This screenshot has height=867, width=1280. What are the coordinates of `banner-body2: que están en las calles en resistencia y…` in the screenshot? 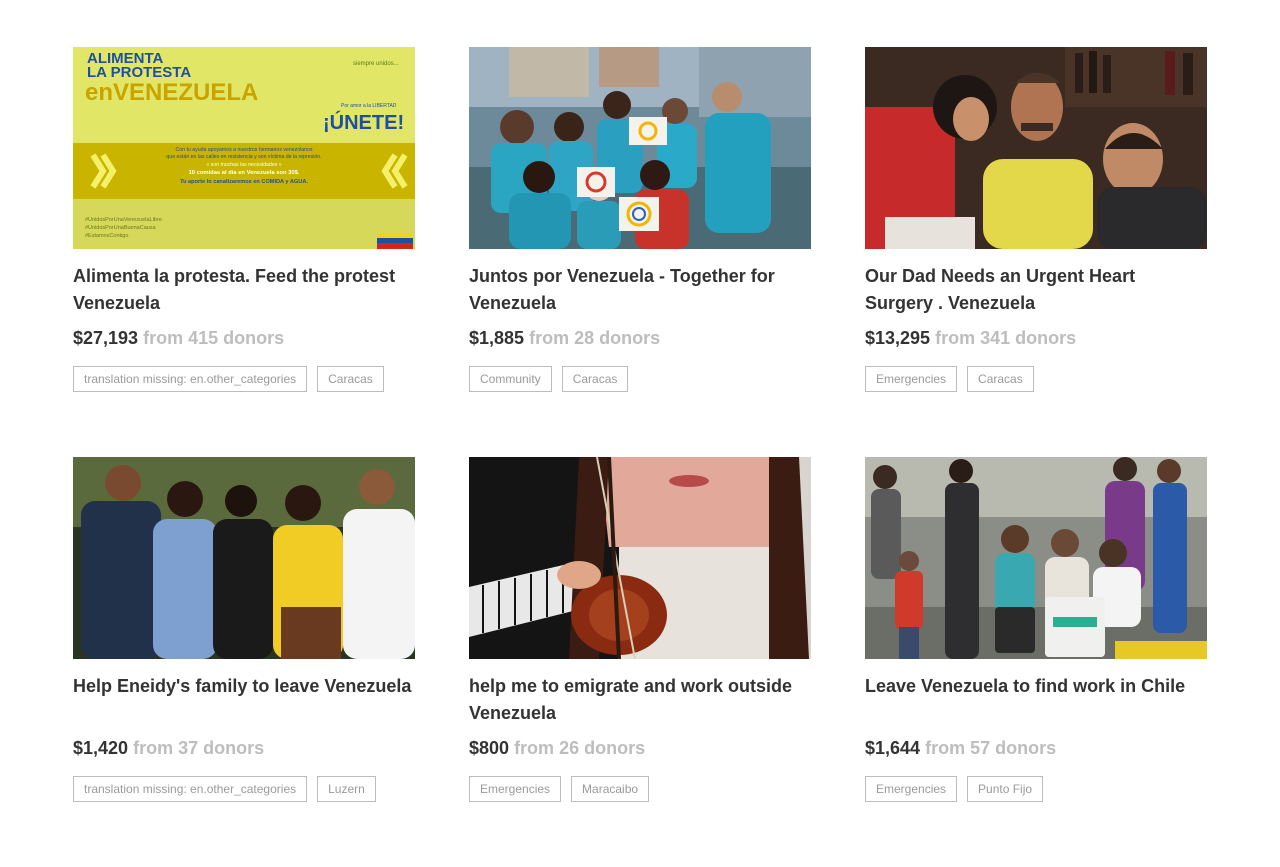 It's located at (243, 157).